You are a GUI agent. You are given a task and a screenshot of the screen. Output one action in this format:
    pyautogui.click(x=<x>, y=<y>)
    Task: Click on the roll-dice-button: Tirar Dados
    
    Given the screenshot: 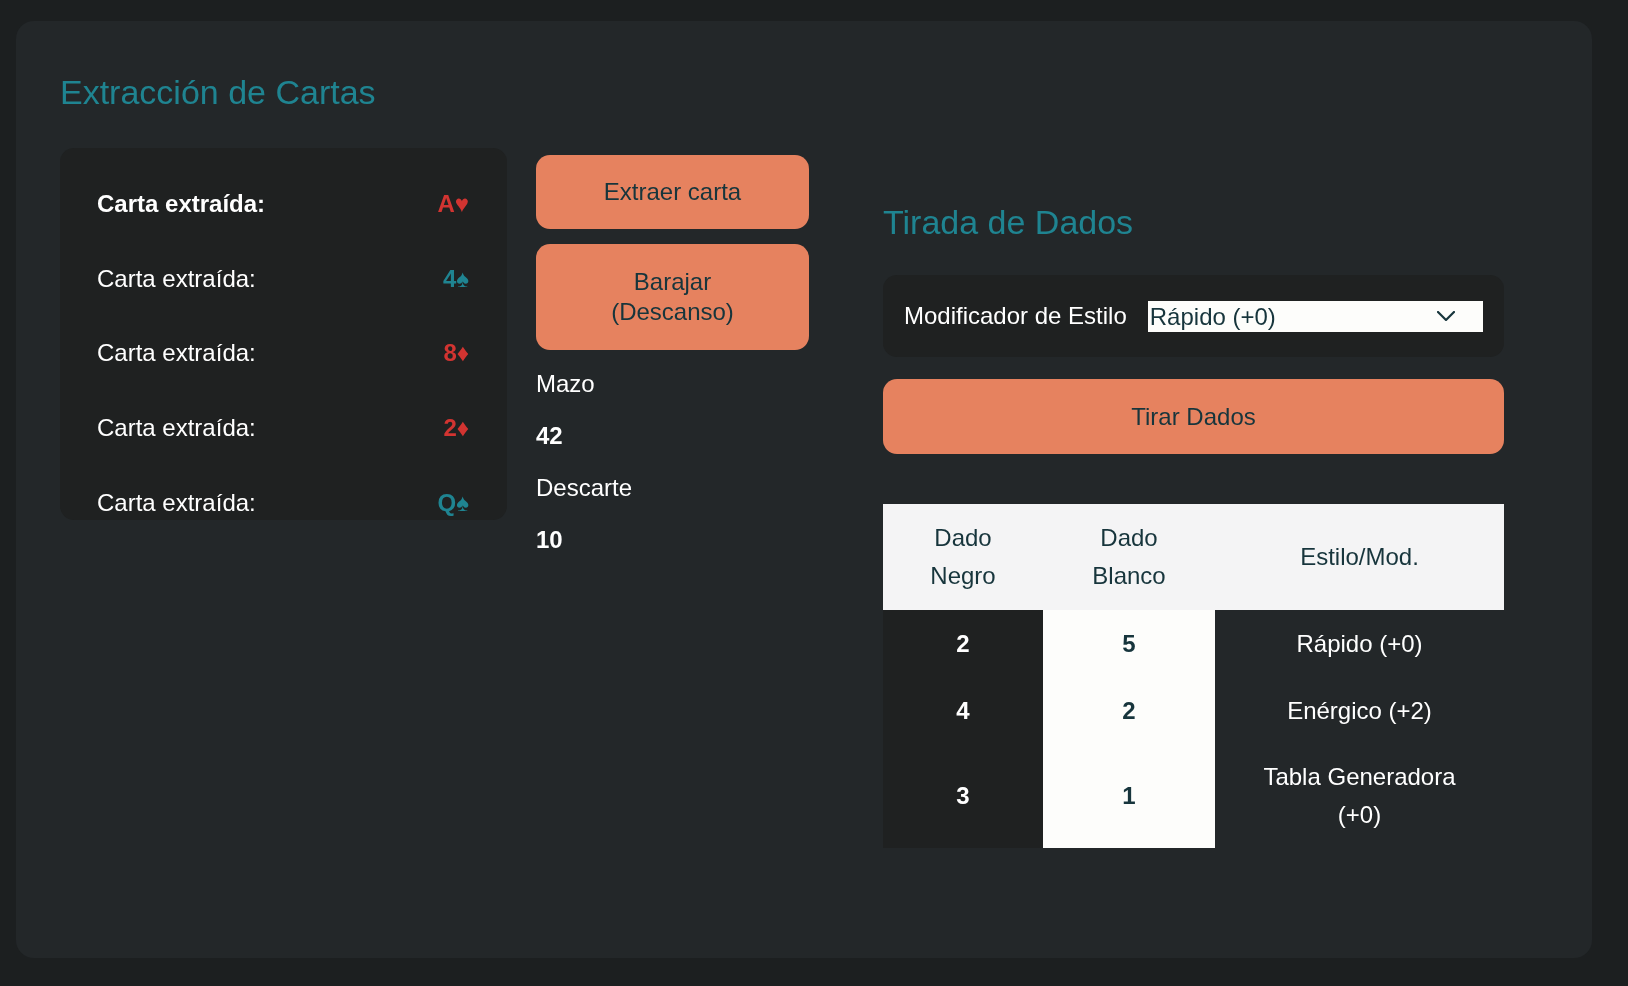 What is the action you would take?
    pyautogui.click(x=1193, y=416)
    